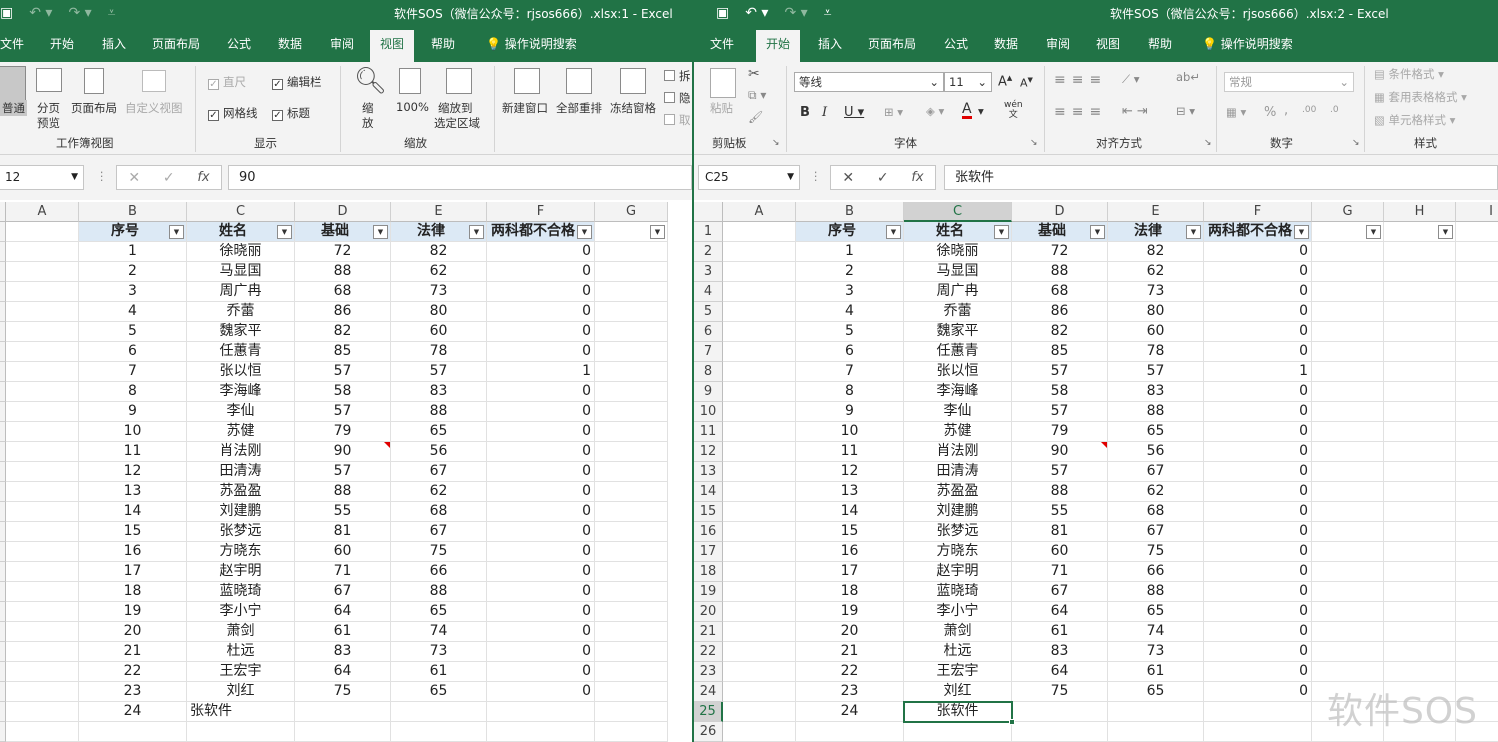 This screenshot has height=742, width=1498. Describe the element at coordinates (343, 252) in the screenshot. I see `cell: 72` at that location.